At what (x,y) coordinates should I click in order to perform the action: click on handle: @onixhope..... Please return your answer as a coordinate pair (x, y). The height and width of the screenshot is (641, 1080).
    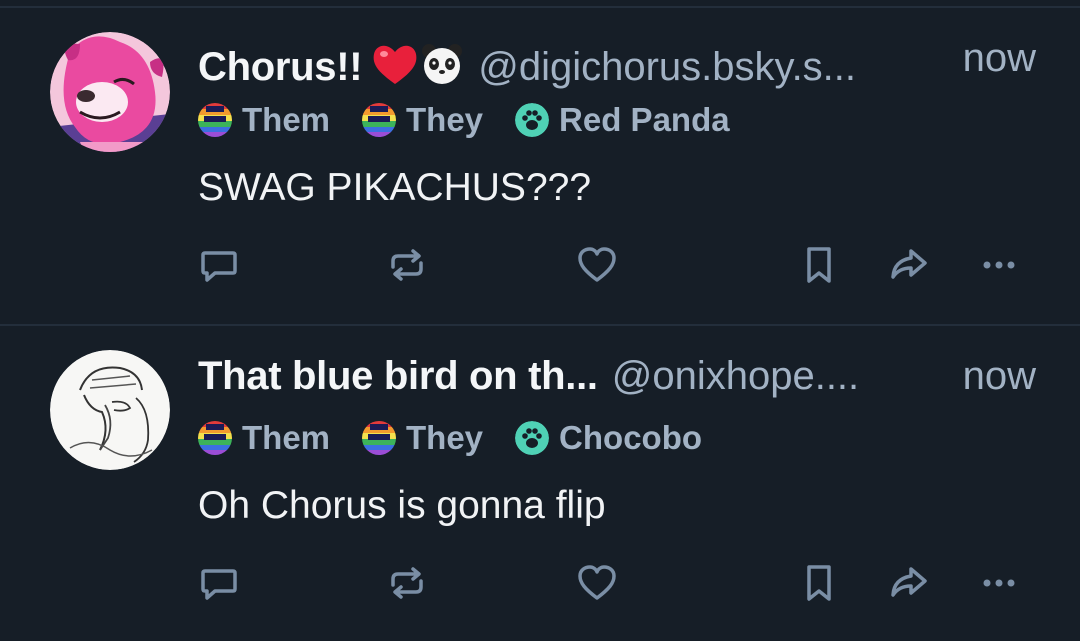
    Looking at the image, I should click on (735, 376).